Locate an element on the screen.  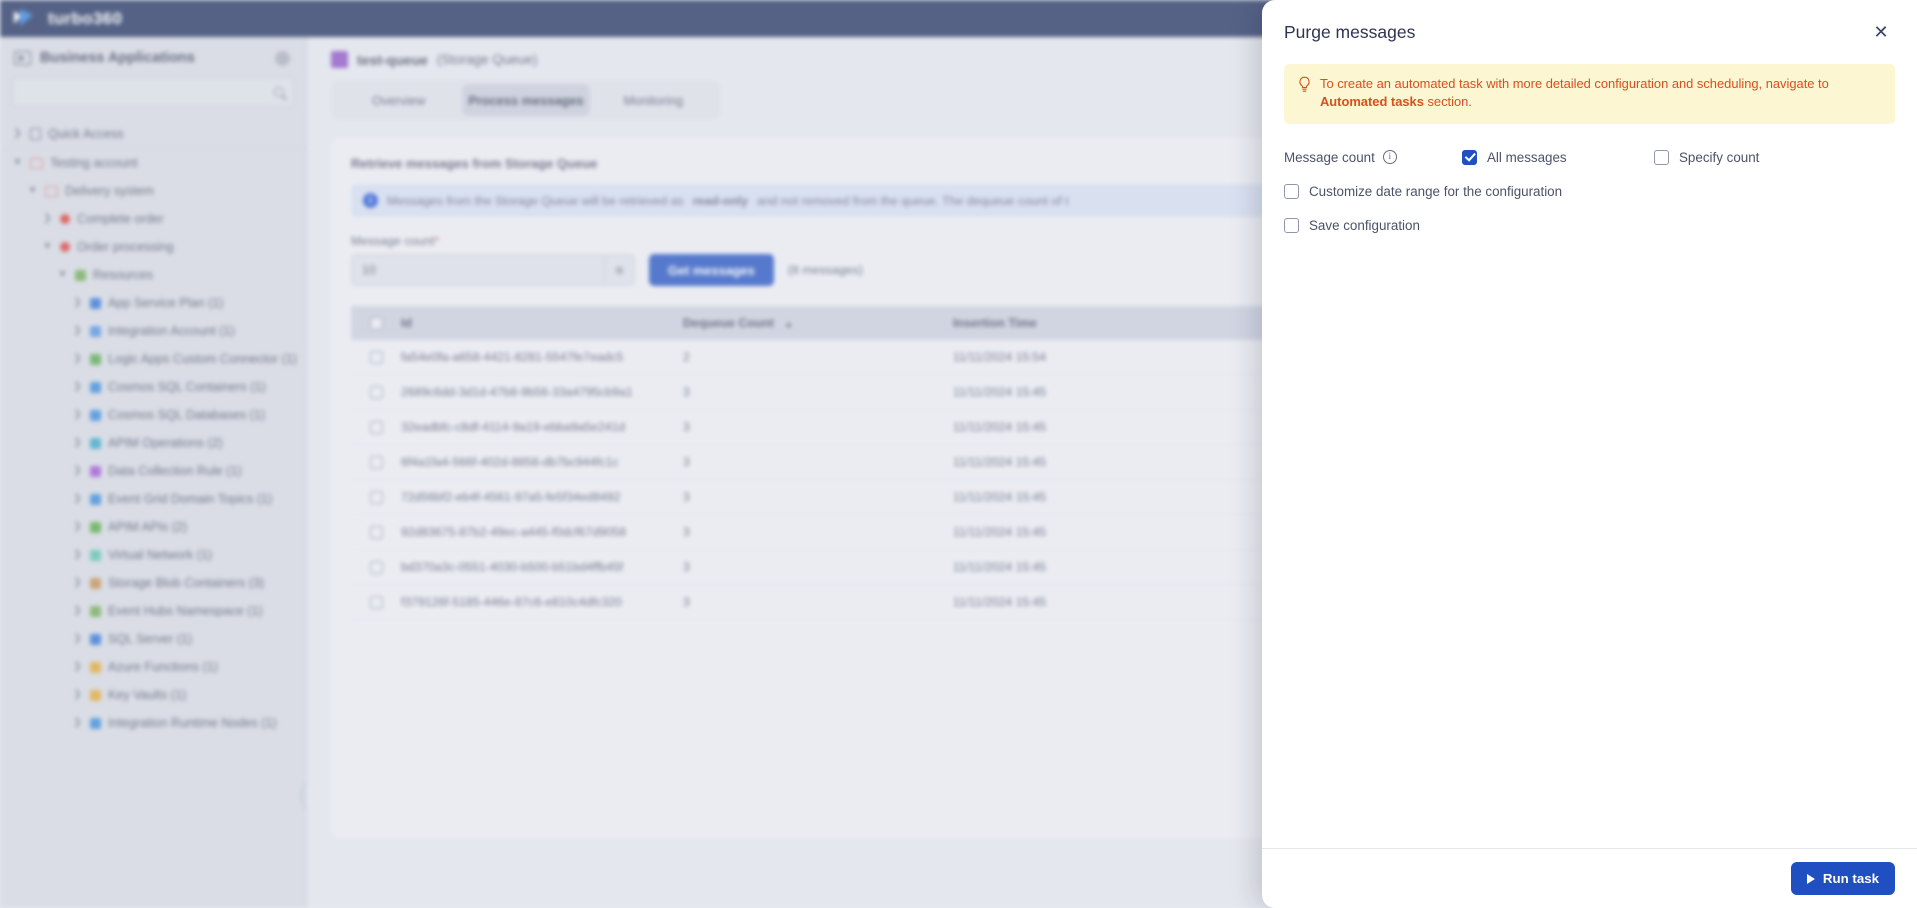
sidebar-item-delivery-system: ▼ Delivery system is located at coordinates (153, 191).